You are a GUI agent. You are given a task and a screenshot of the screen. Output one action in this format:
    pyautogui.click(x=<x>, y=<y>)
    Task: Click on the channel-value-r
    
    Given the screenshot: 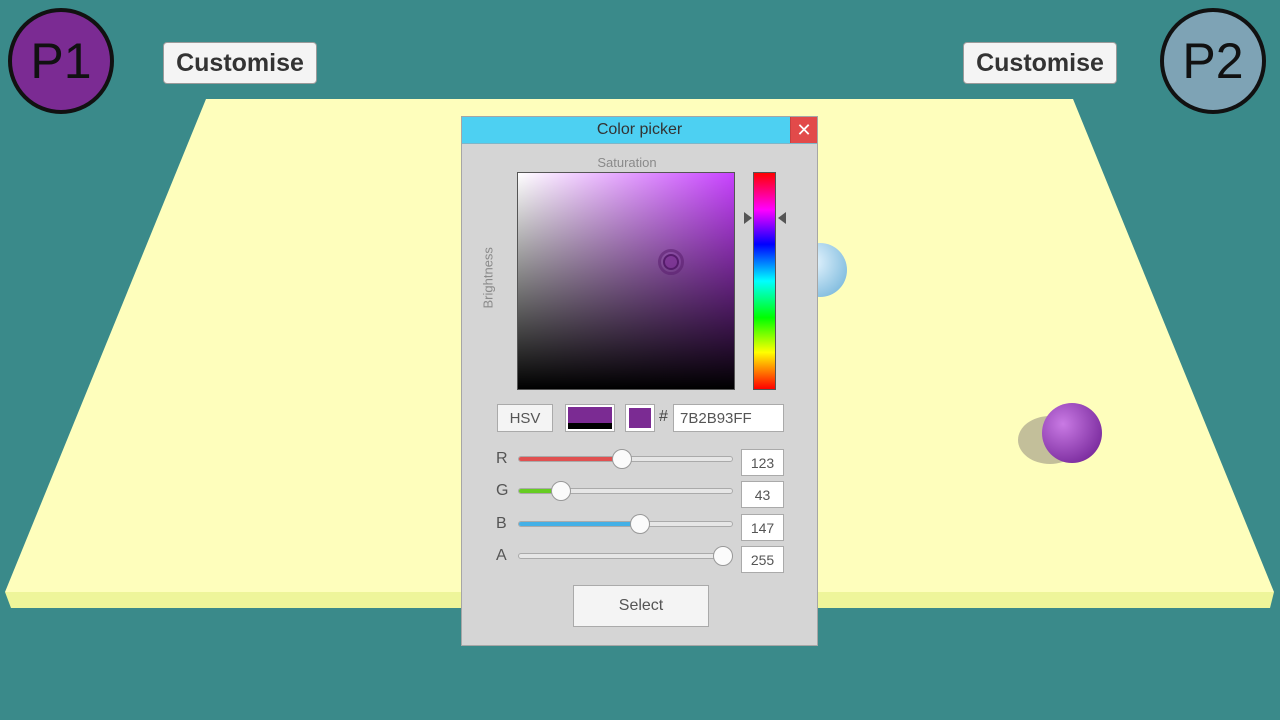 What is the action you would take?
    pyautogui.click(x=762, y=462)
    